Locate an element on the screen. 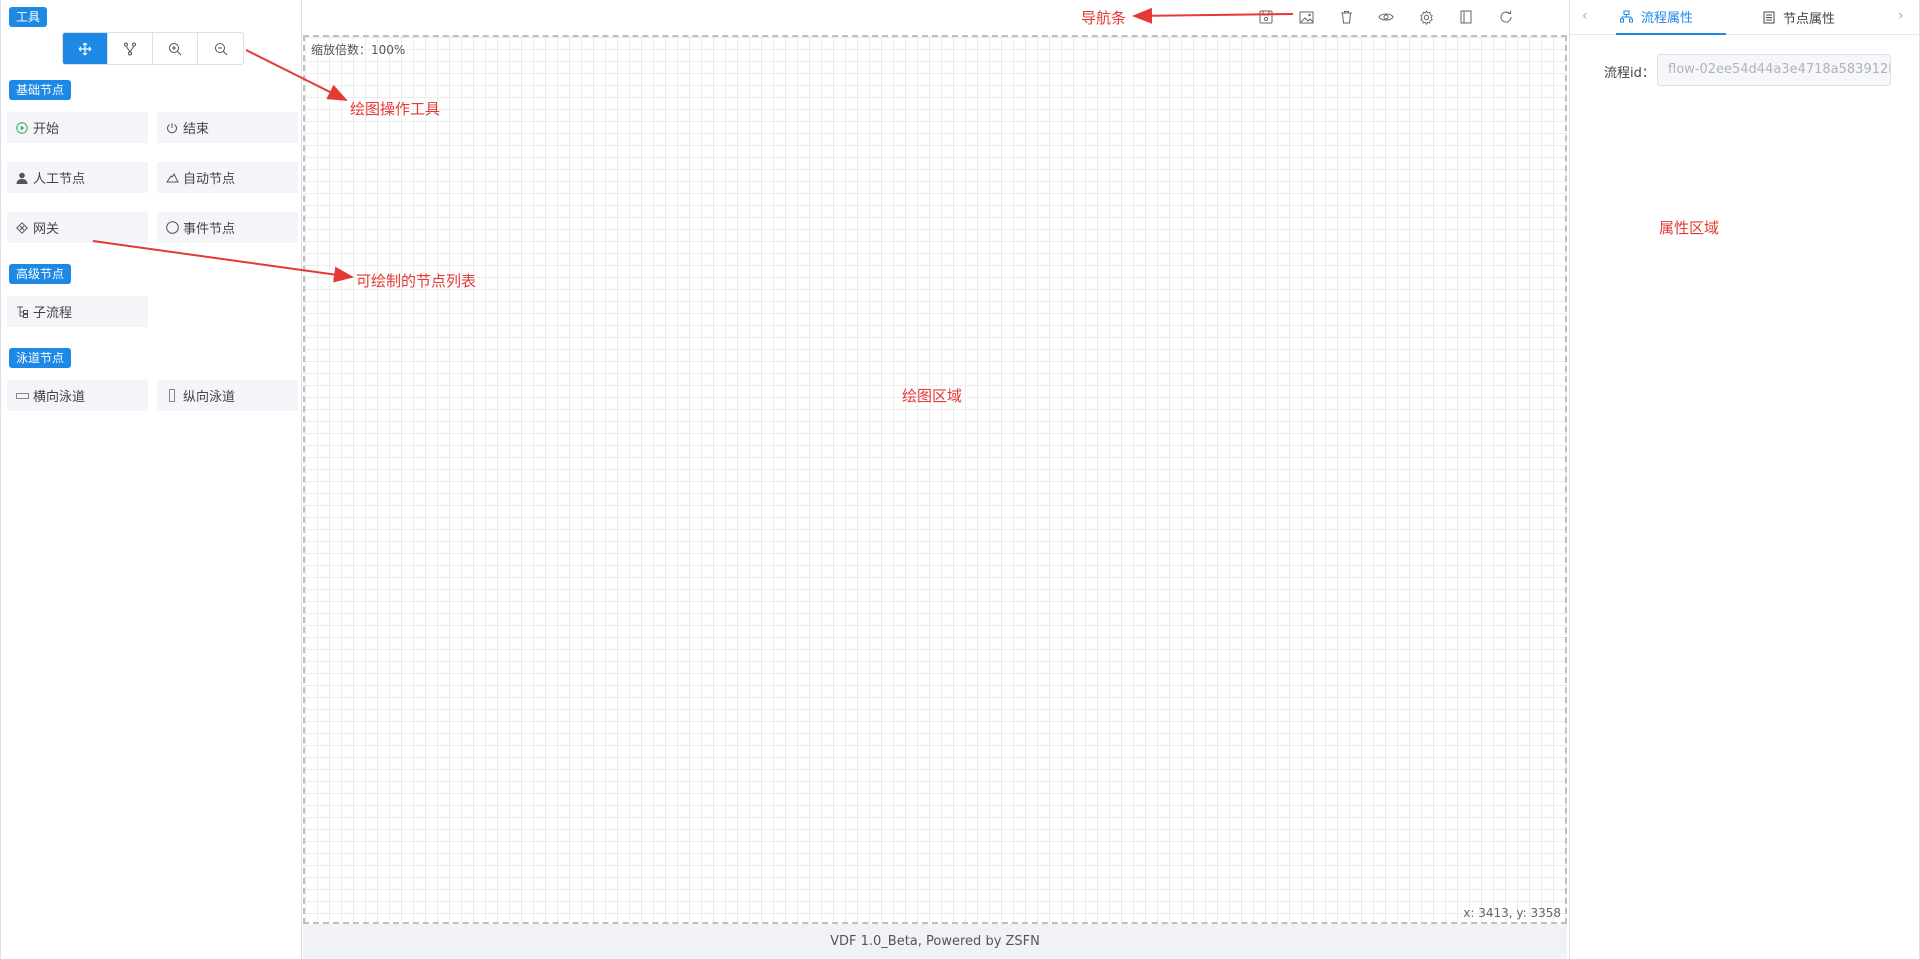  flowchart-icon is located at coordinates (1626, 16).